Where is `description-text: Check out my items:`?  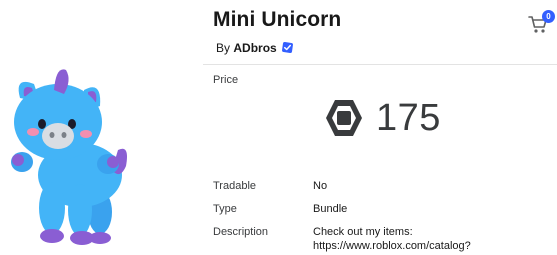
description-text: Check out my items: is located at coordinates (363, 232).